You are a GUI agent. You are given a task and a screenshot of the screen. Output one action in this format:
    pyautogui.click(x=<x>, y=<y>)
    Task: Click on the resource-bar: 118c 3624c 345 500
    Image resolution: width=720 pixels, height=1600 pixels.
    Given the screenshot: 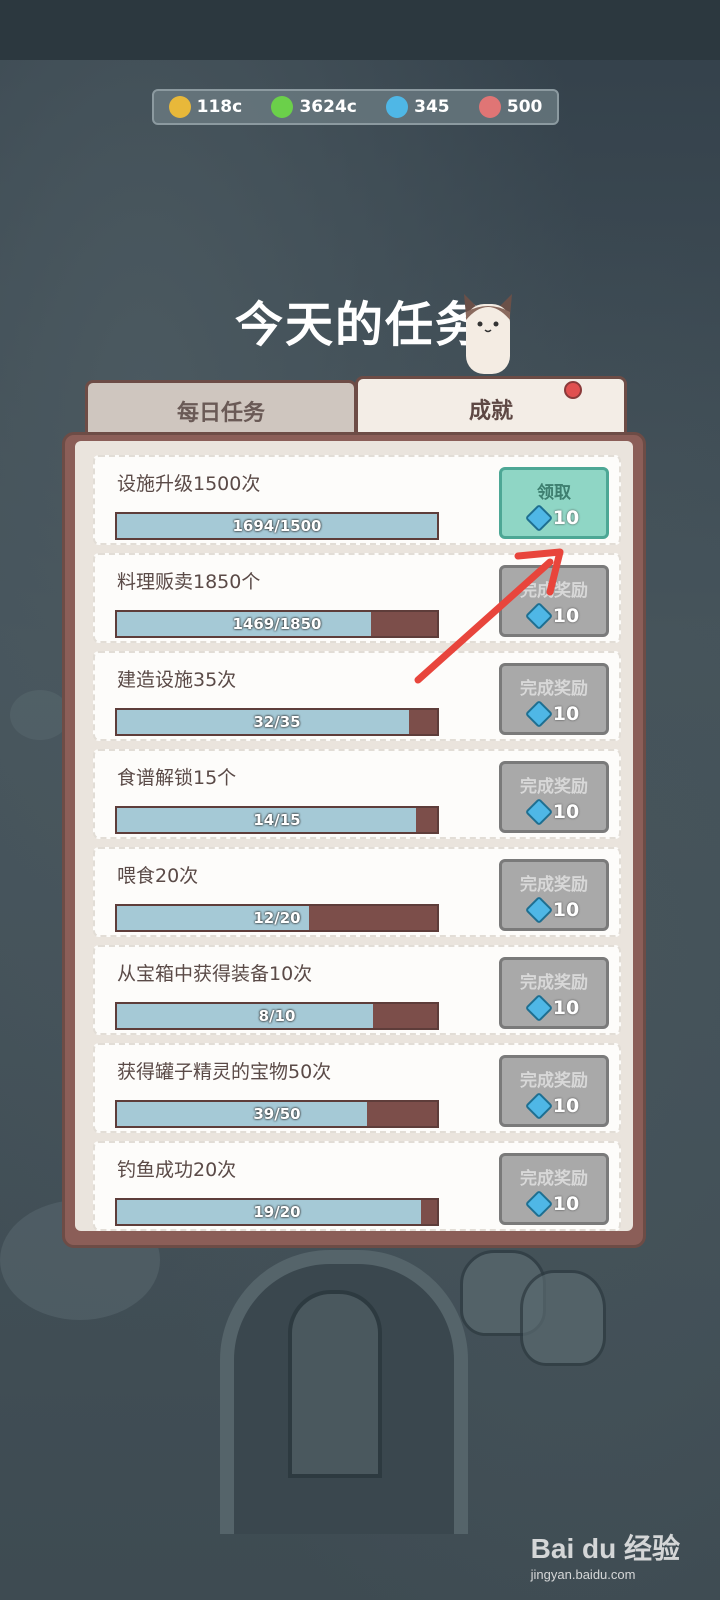 What is the action you would take?
    pyautogui.click(x=355, y=107)
    